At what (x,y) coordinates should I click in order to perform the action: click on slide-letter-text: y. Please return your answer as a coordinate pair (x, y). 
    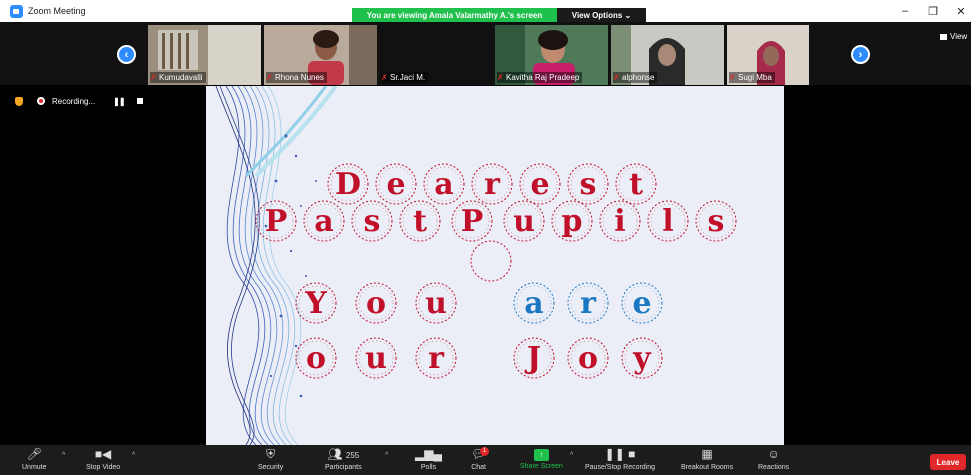
    Looking at the image, I should click on (642, 358).